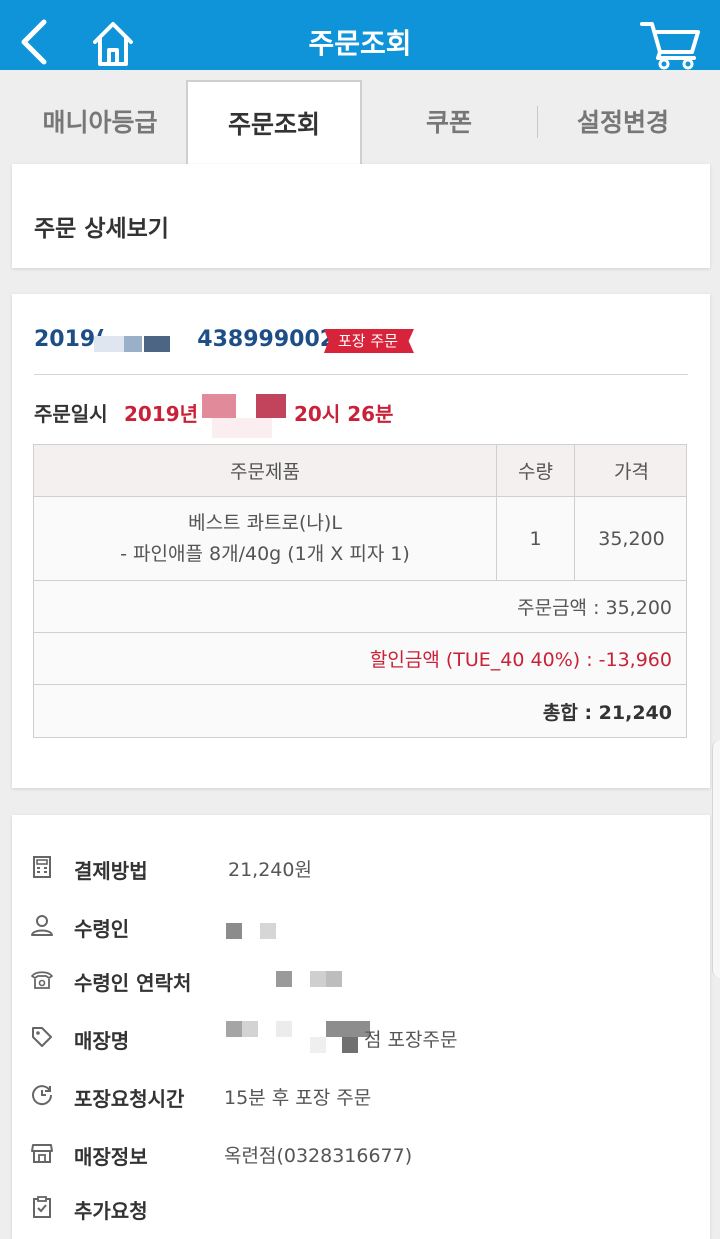 This screenshot has width=720, height=1239. I want to click on recipient-phone-label: 수령인 연락처, so click(133, 983).